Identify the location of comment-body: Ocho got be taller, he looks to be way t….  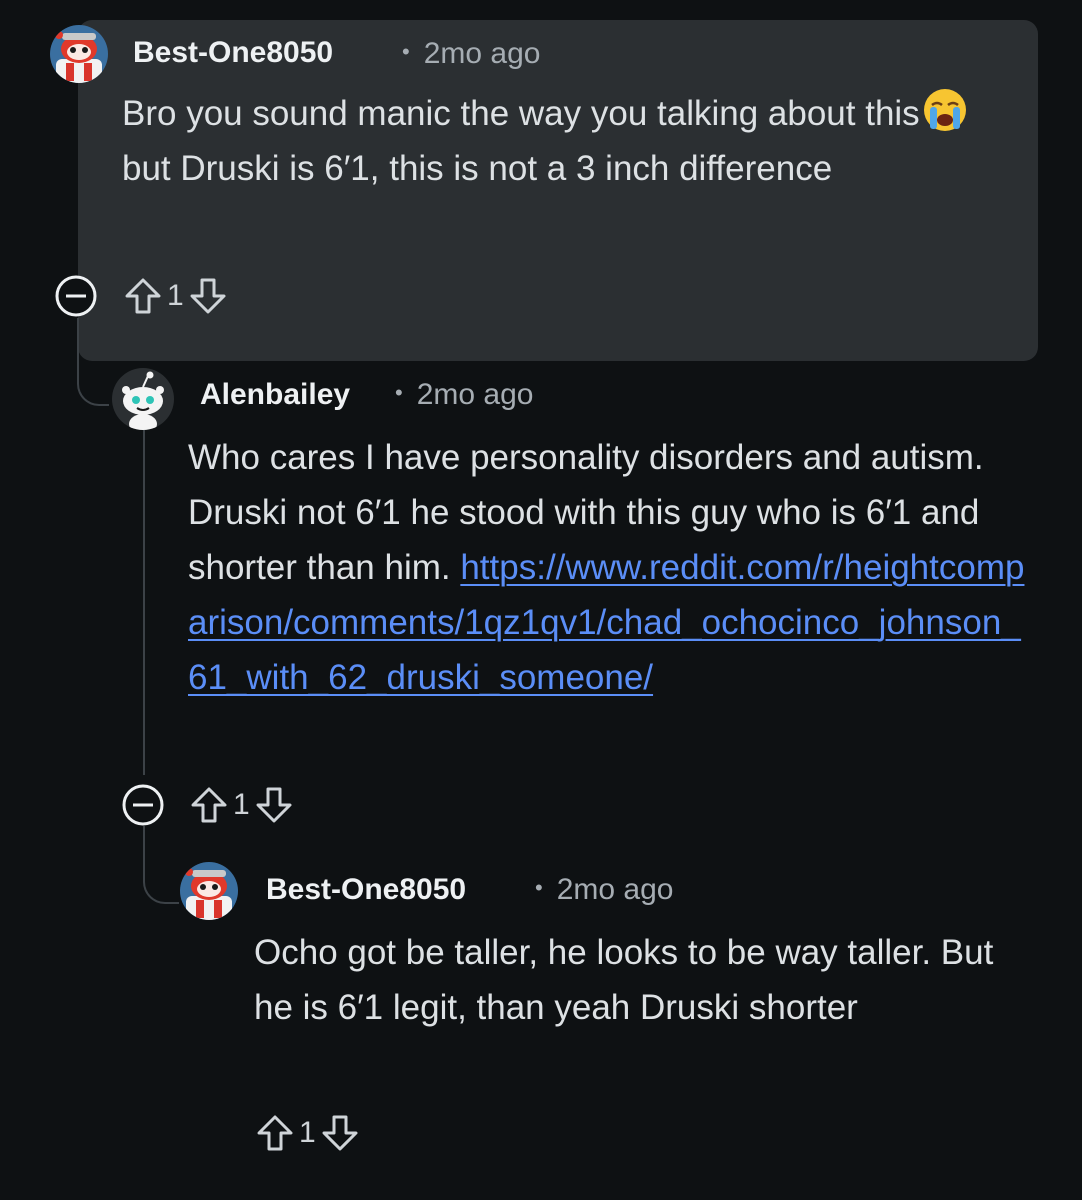
(624, 980).